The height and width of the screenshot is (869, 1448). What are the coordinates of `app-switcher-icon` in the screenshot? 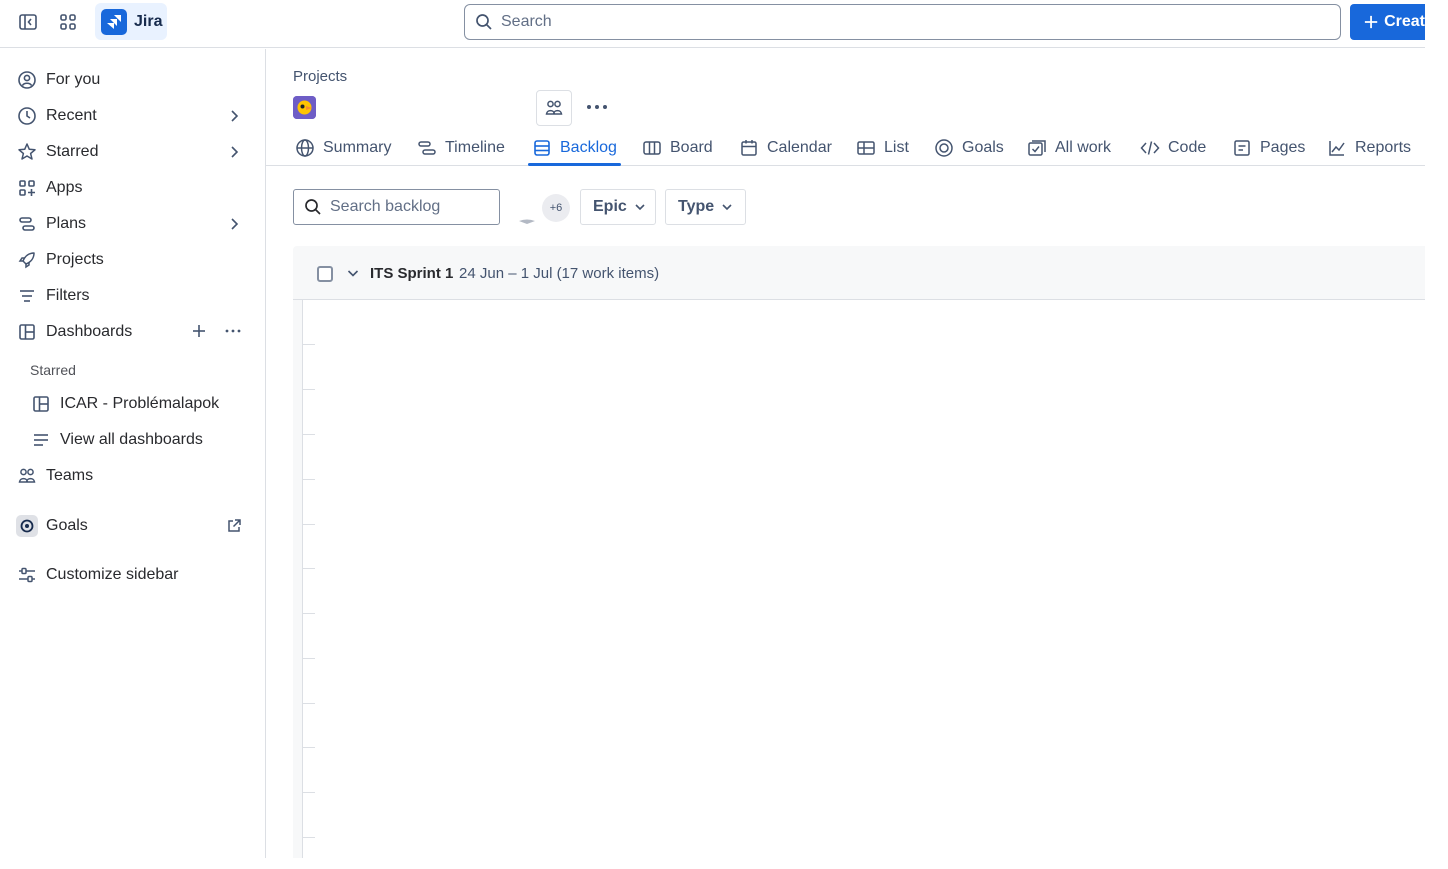 It's located at (68, 22).